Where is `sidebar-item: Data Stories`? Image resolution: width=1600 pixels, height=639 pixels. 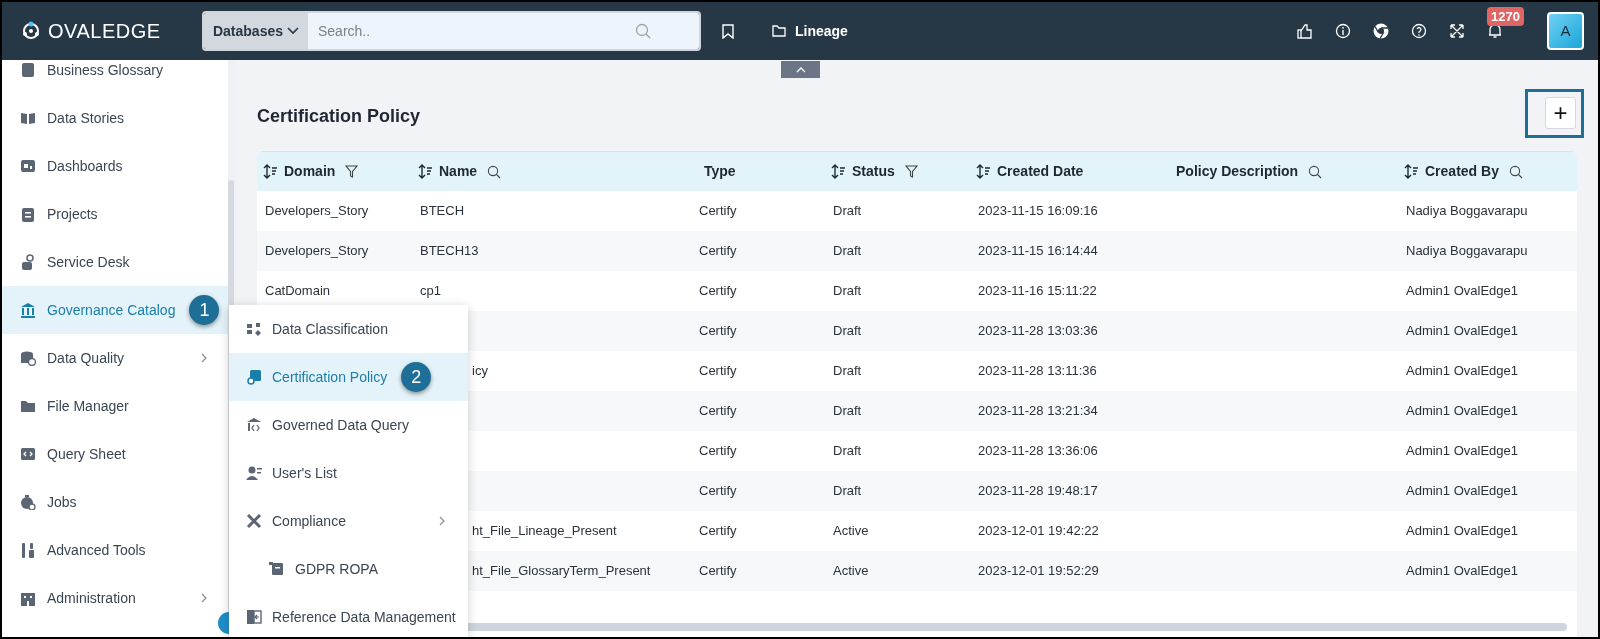 sidebar-item: Data Stories is located at coordinates (115, 118).